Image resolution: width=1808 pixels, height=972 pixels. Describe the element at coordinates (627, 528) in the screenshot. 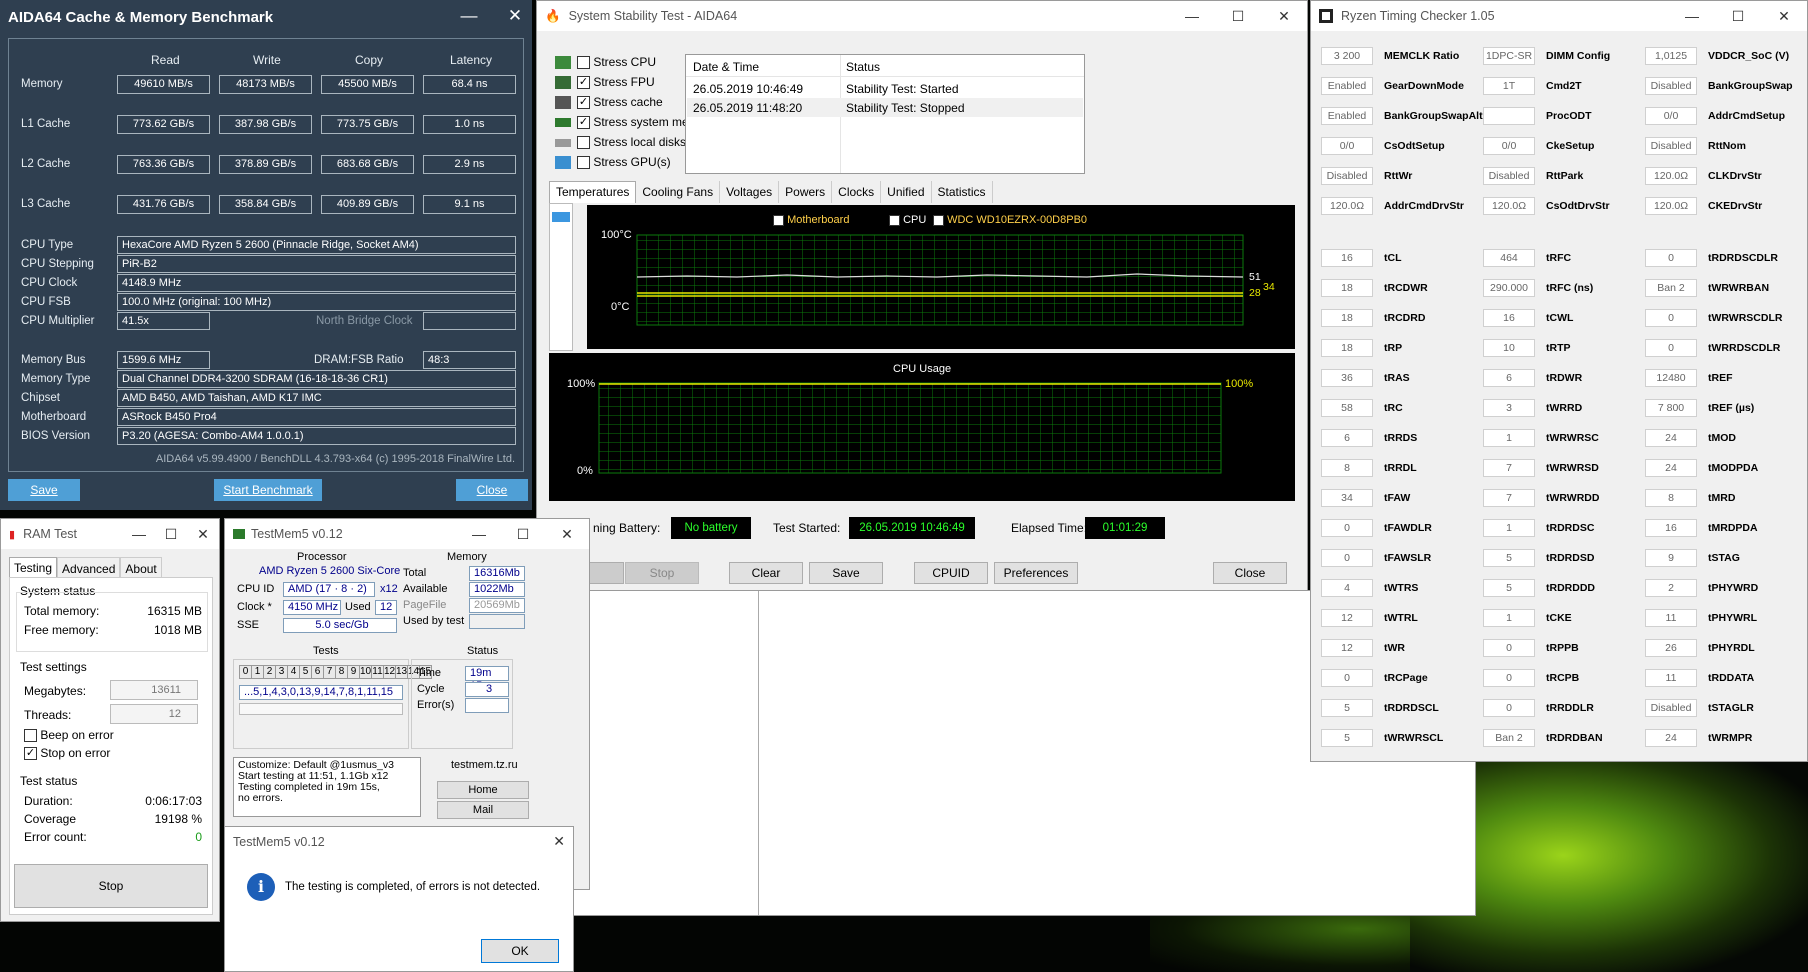

I see `battery-label: ning Battery:` at that location.